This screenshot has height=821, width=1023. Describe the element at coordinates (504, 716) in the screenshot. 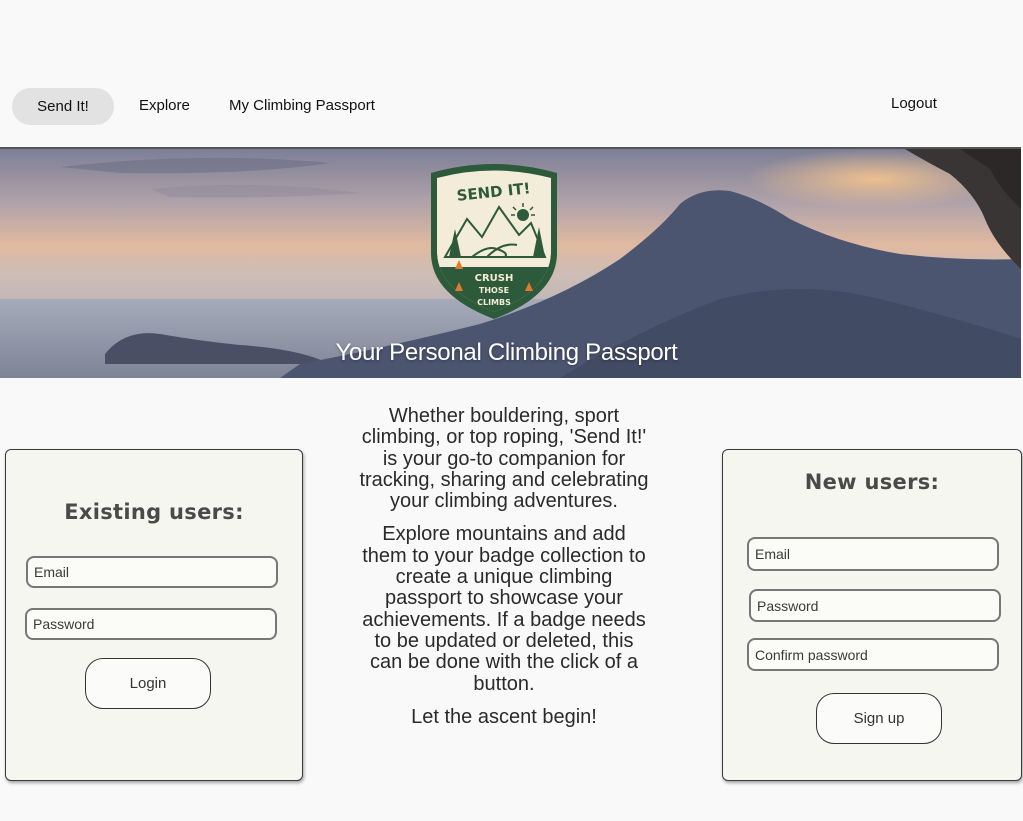

I see `intro-paragraph-3: Let the ascent begin!` at that location.